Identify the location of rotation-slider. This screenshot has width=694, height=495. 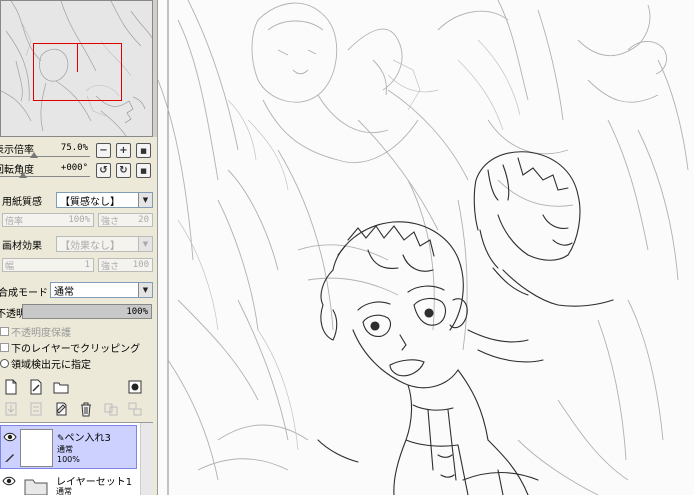
(45, 176).